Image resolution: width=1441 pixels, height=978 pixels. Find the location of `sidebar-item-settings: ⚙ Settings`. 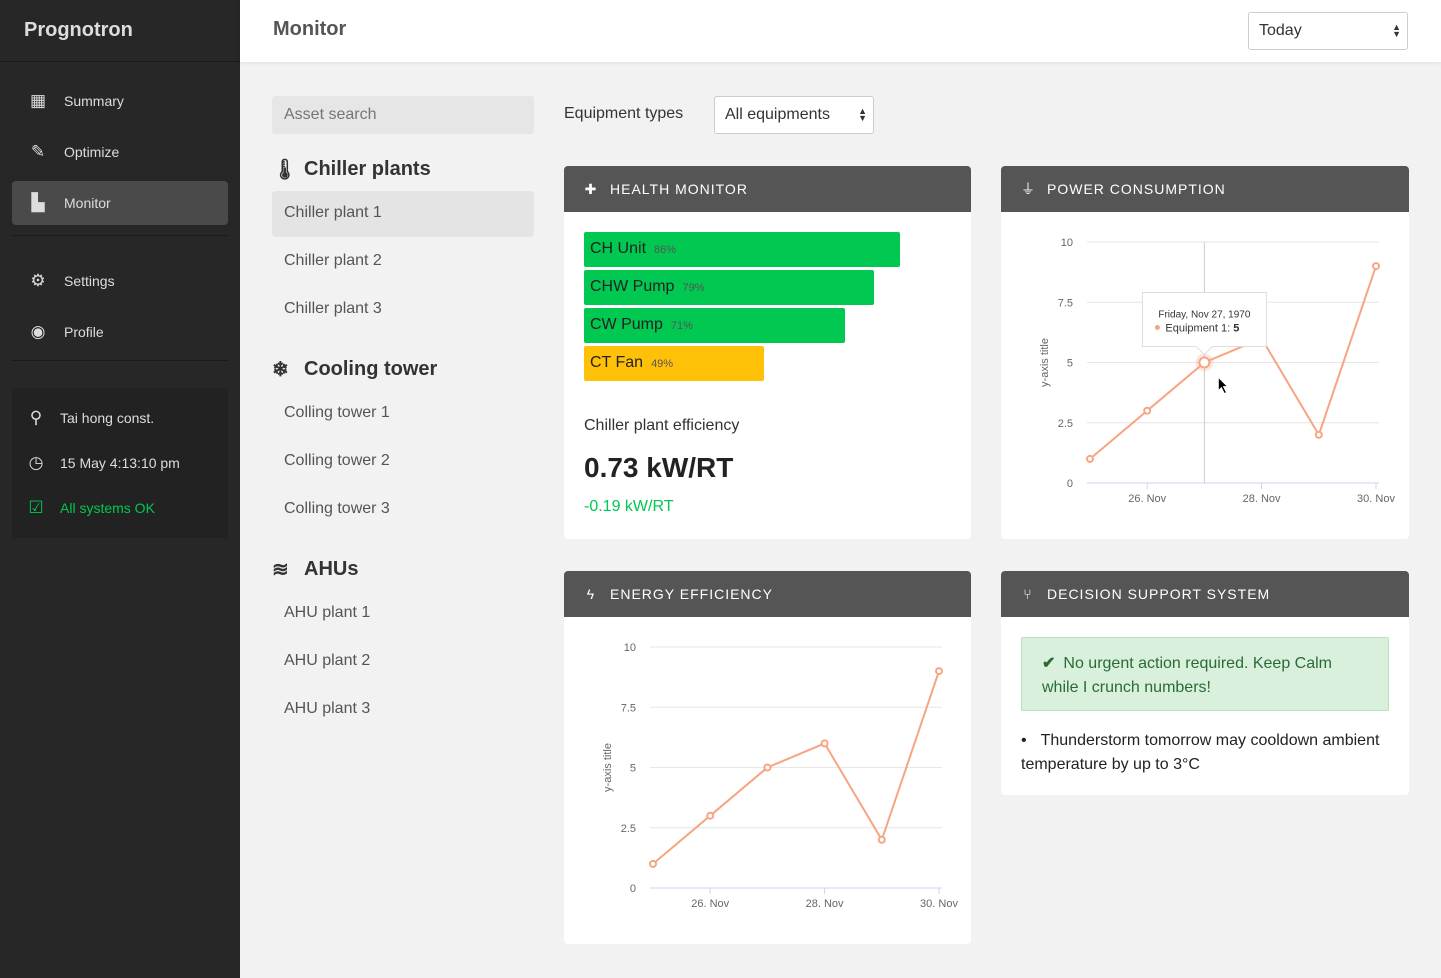

sidebar-item-settings: ⚙ Settings is located at coordinates (120, 281).